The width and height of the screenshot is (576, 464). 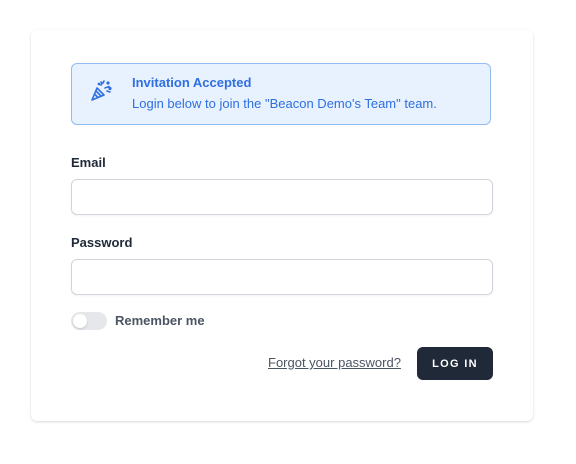 I want to click on alert-title: Invitation Accepted, so click(x=192, y=82).